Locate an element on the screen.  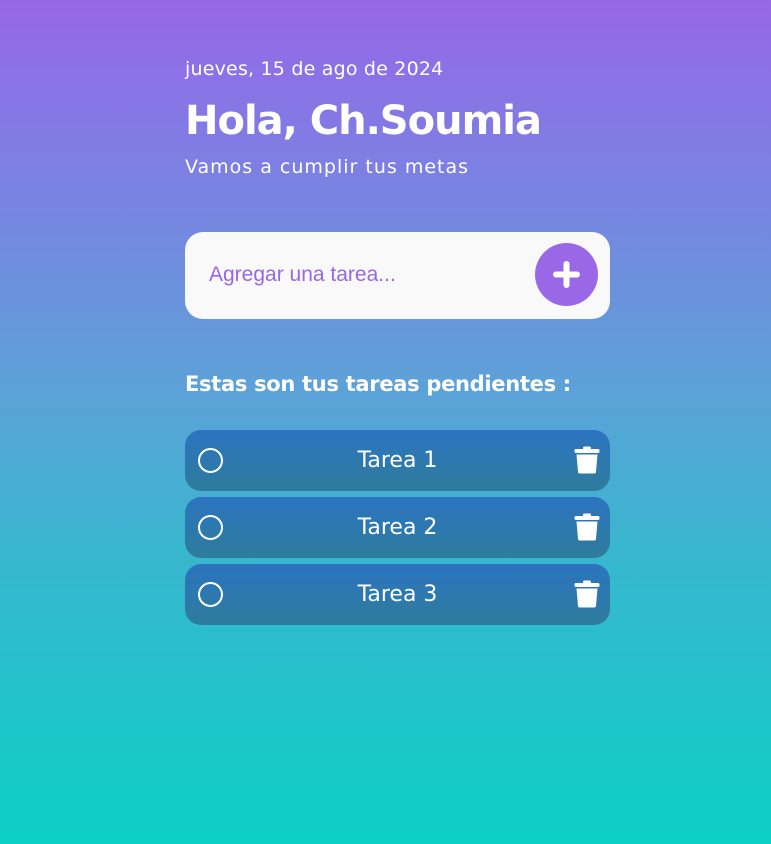
task-list: Tarea 1 Tarea 2 Tarea 3 is located at coordinates (397, 530).